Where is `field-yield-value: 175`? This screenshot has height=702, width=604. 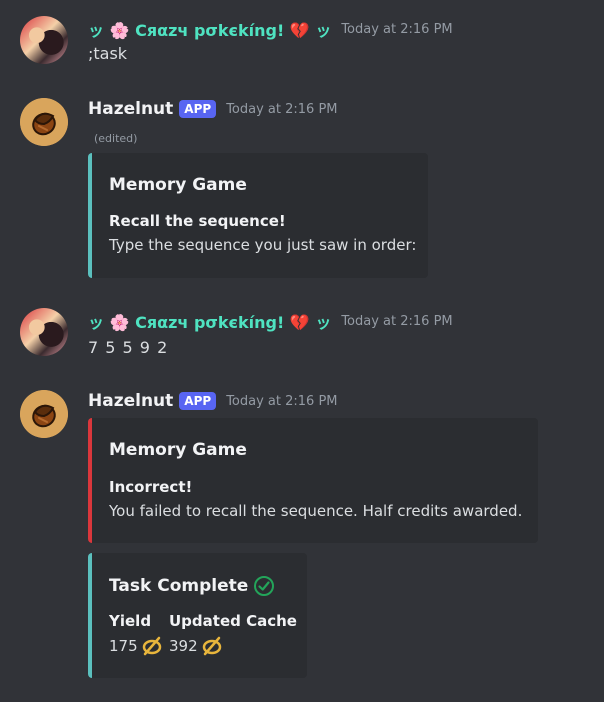
field-yield-value: 175 is located at coordinates (136, 646).